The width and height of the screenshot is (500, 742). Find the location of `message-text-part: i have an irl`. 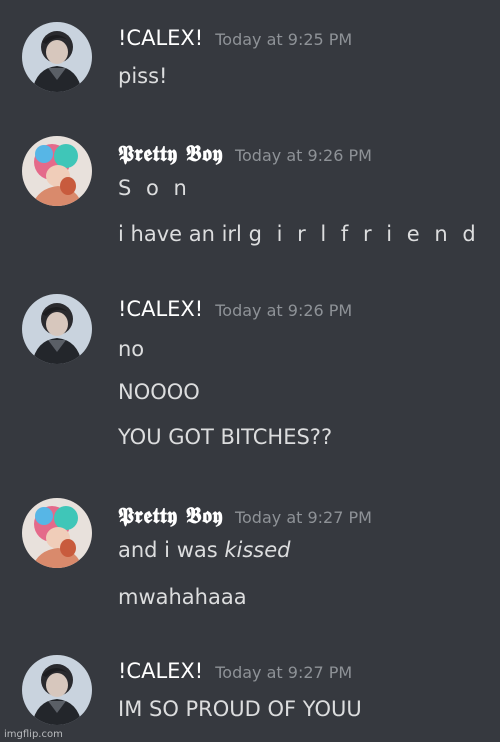

message-text-part: i have an irl is located at coordinates (180, 234).